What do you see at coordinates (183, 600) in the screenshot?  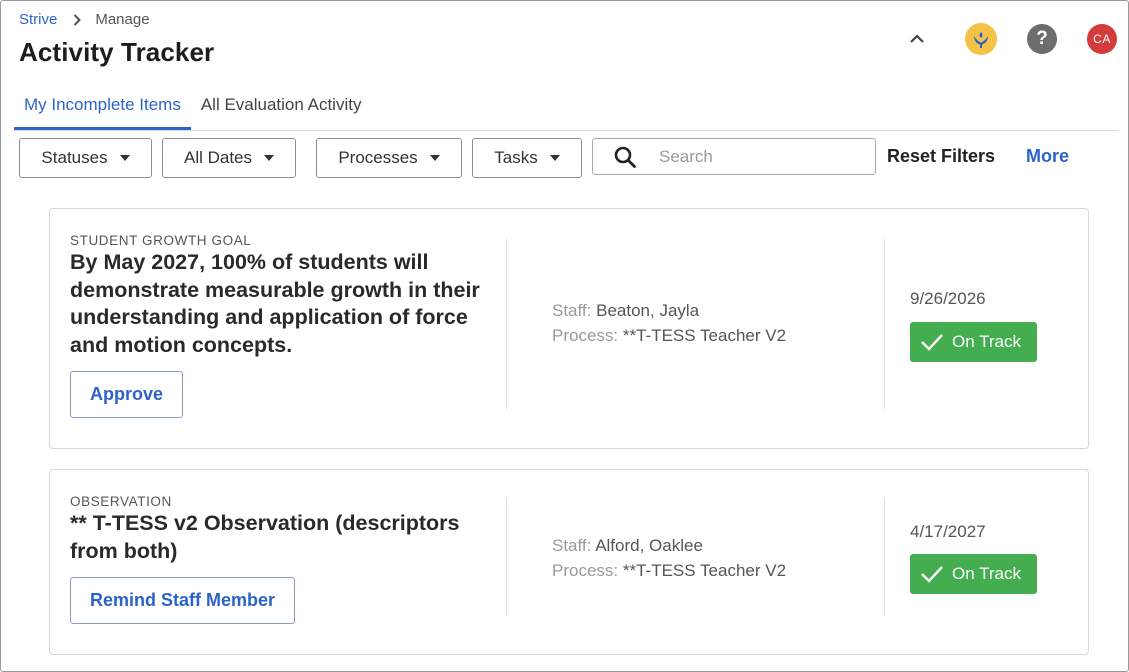 I see `remind-staff-member-button: Remind Staff Member` at bounding box center [183, 600].